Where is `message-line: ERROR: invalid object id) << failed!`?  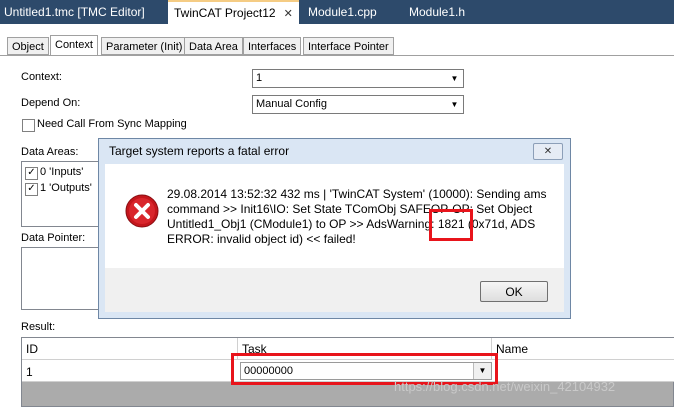
message-line: ERROR: invalid object id) << failed! is located at coordinates (261, 239).